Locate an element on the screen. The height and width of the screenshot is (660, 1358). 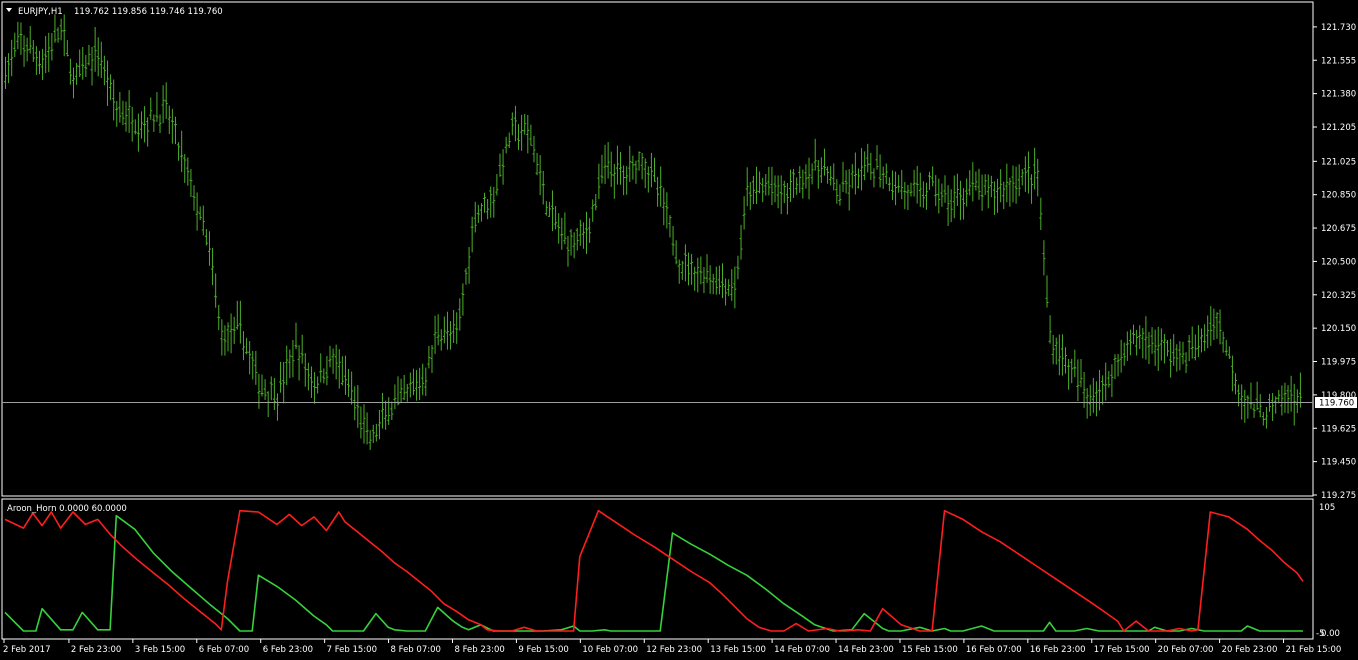
time-tick-label: 2 Feb 2017 is located at coordinates (27, 650).